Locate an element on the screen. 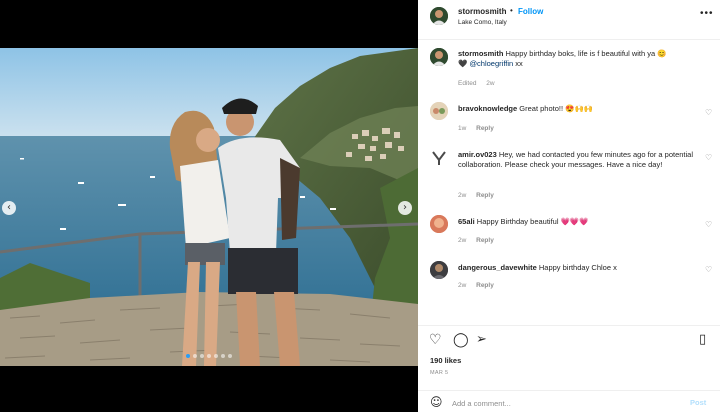 This screenshot has height=412, width=720. carousel-dots is located at coordinates (209, 356).